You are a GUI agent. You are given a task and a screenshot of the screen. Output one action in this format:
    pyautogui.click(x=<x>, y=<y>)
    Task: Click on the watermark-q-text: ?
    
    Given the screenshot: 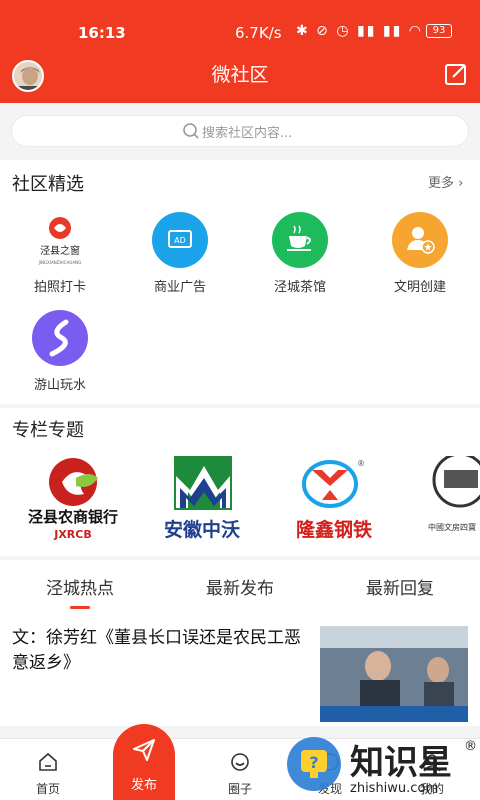 What is the action you would take?
    pyautogui.click(x=313, y=762)
    